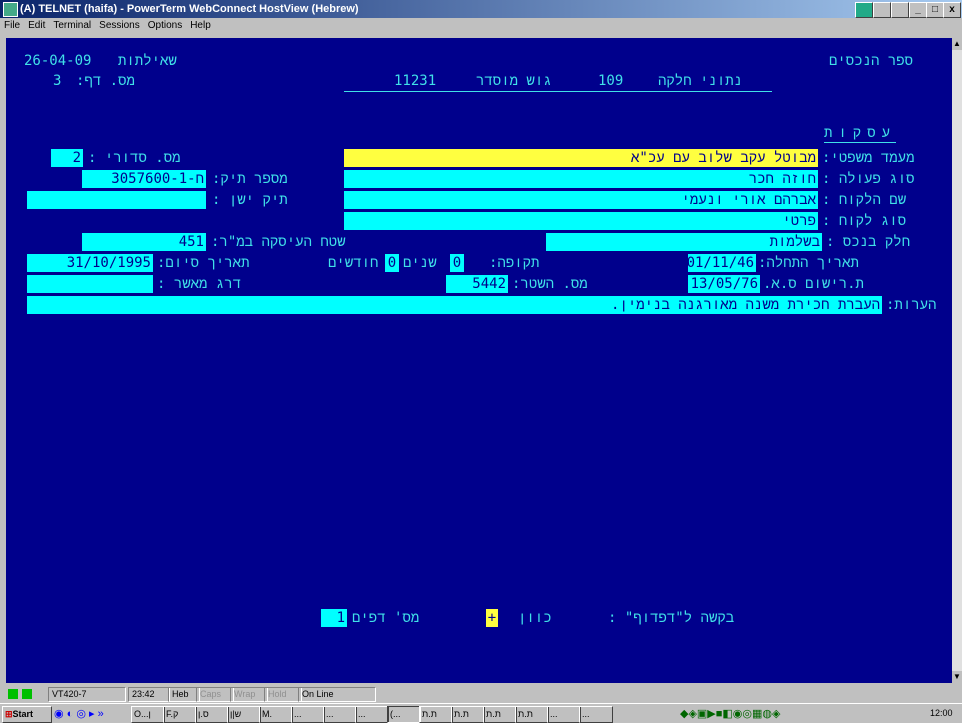 This screenshot has width=962, height=723. Describe the element at coordinates (12, 25) in the screenshot. I see `menu-file: File` at that location.